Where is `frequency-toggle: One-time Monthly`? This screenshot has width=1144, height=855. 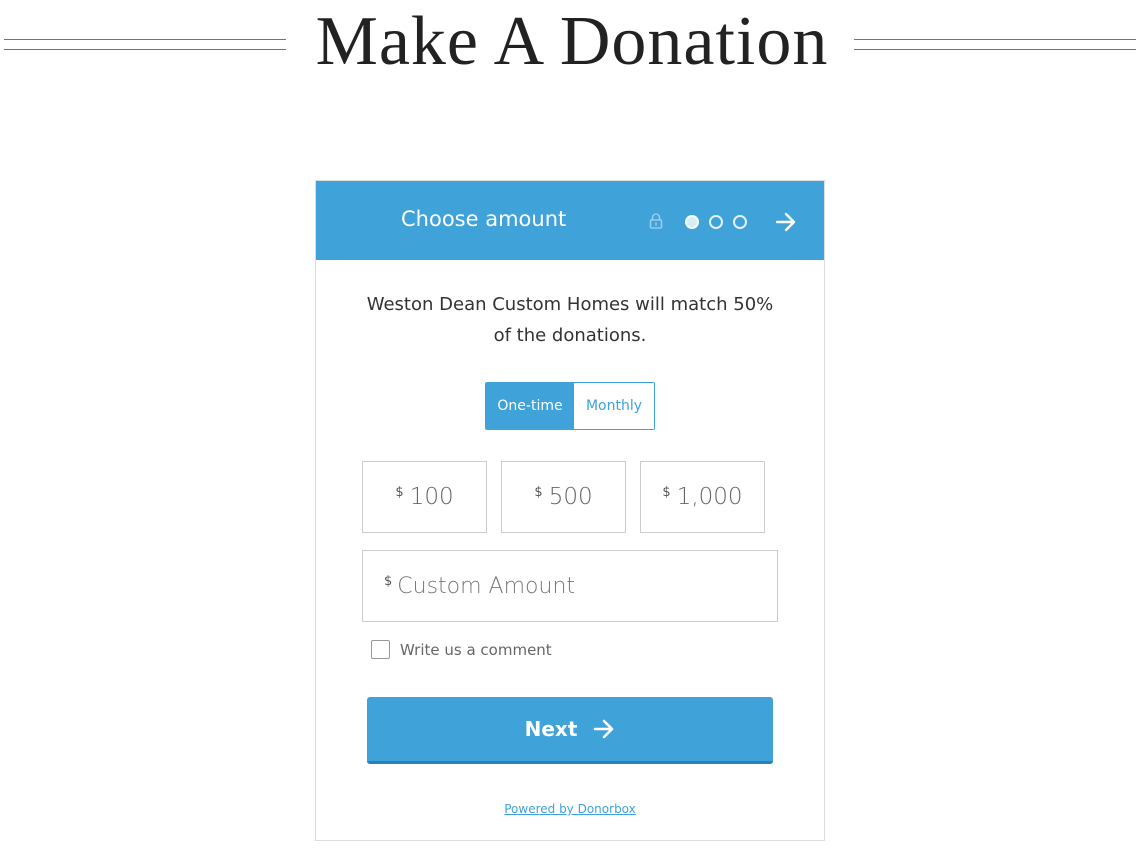
frequency-toggle: One-time Monthly is located at coordinates (570, 406).